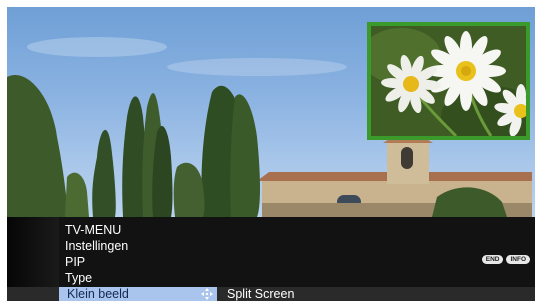 The height and width of the screenshot is (308, 542). Describe the element at coordinates (207, 294) in the screenshot. I see `four-way-arrow-icon` at that location.